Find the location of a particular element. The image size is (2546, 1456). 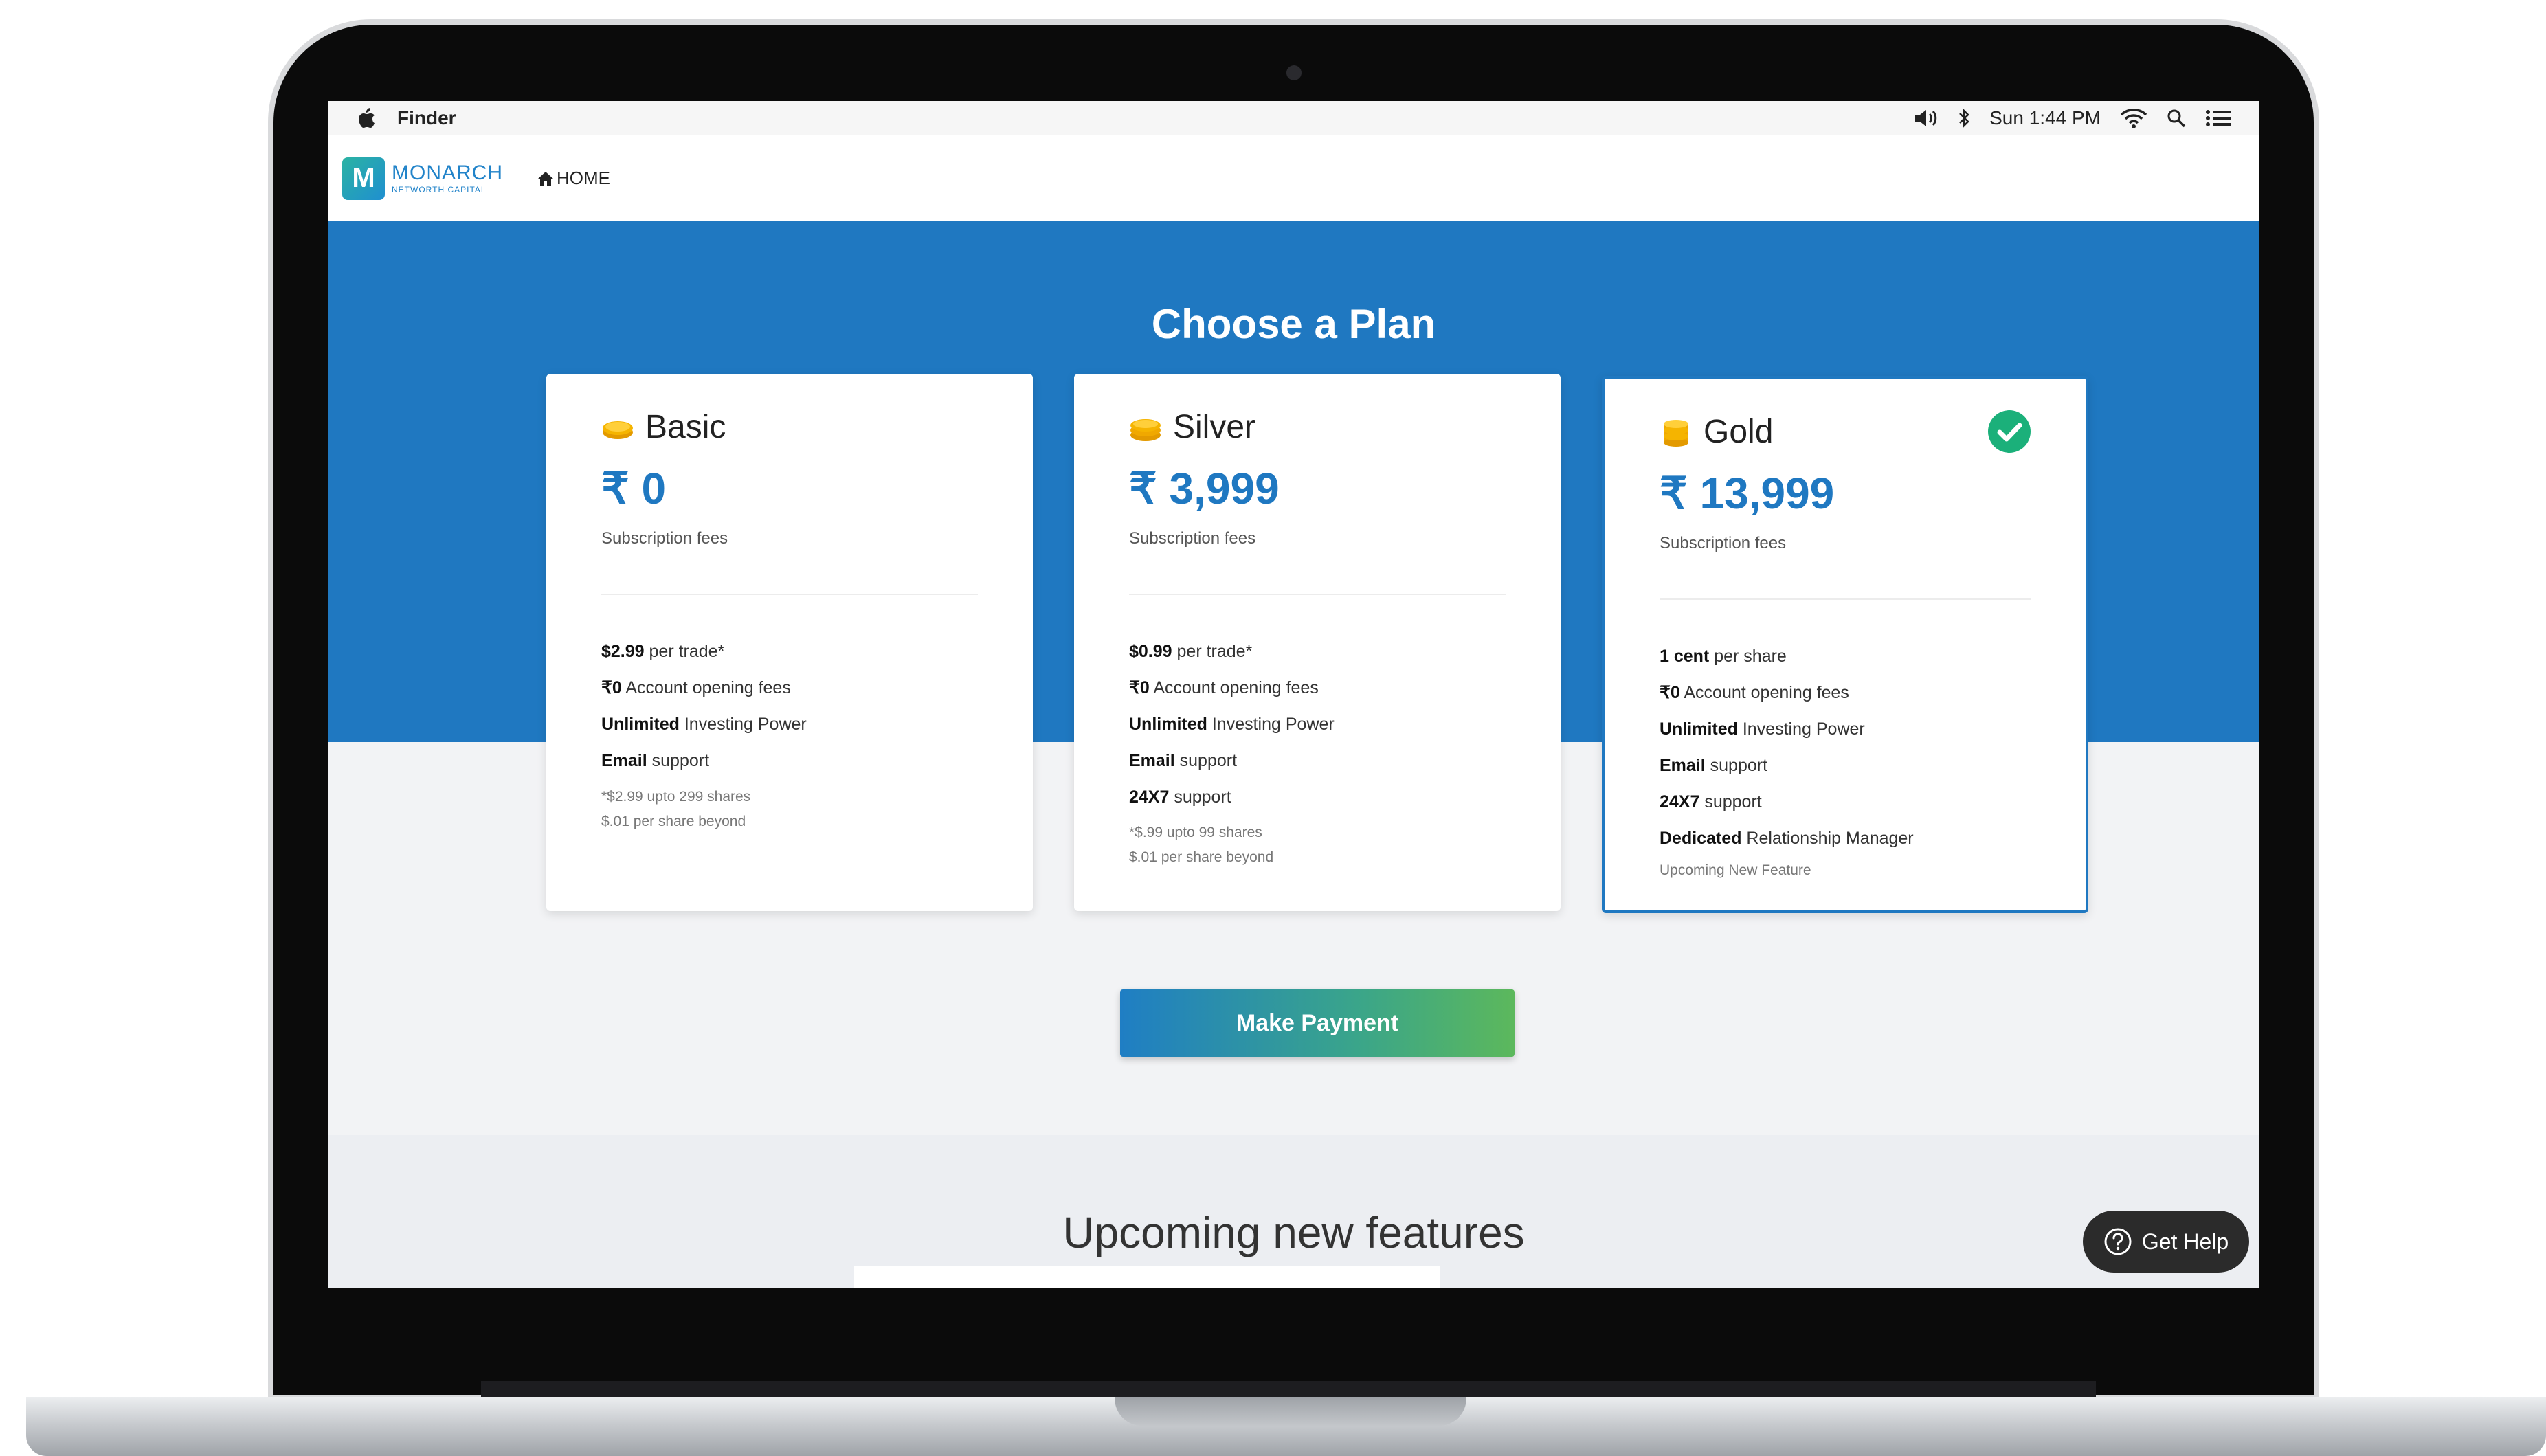

logo-letter: M is located at coordinates (363, 178).